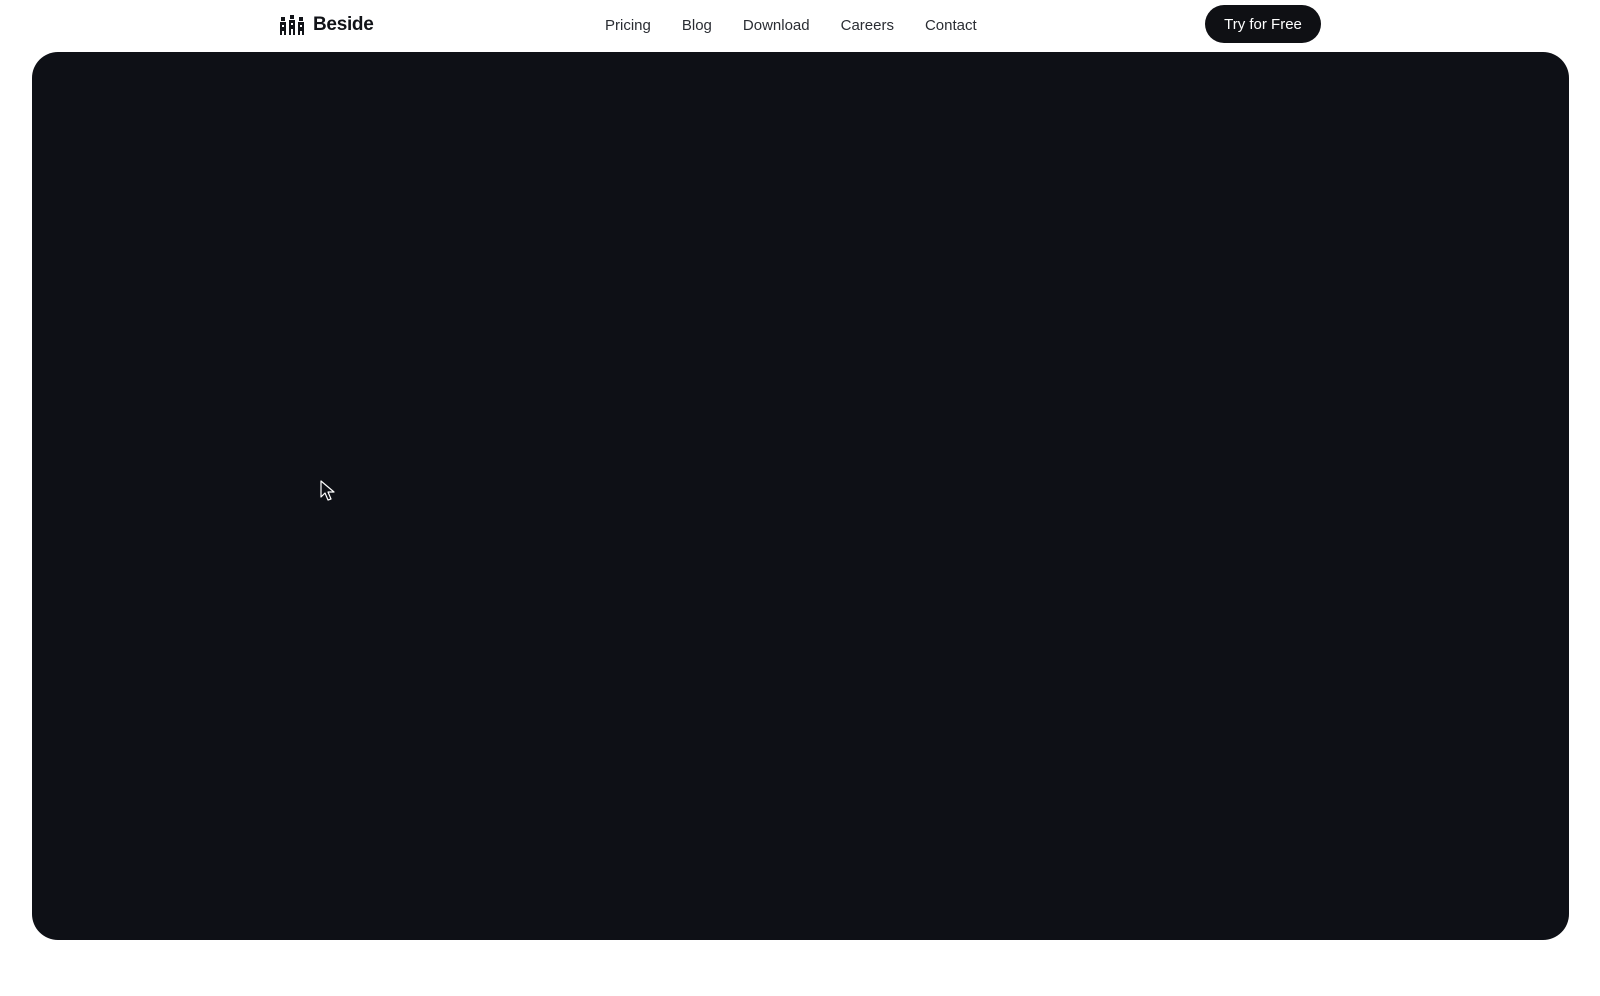 This screenshot has width=1600, height=996. Describe the element at coordinates (697, 25) in the screenshot. I see `nav-link-blog: Blog` at that location.